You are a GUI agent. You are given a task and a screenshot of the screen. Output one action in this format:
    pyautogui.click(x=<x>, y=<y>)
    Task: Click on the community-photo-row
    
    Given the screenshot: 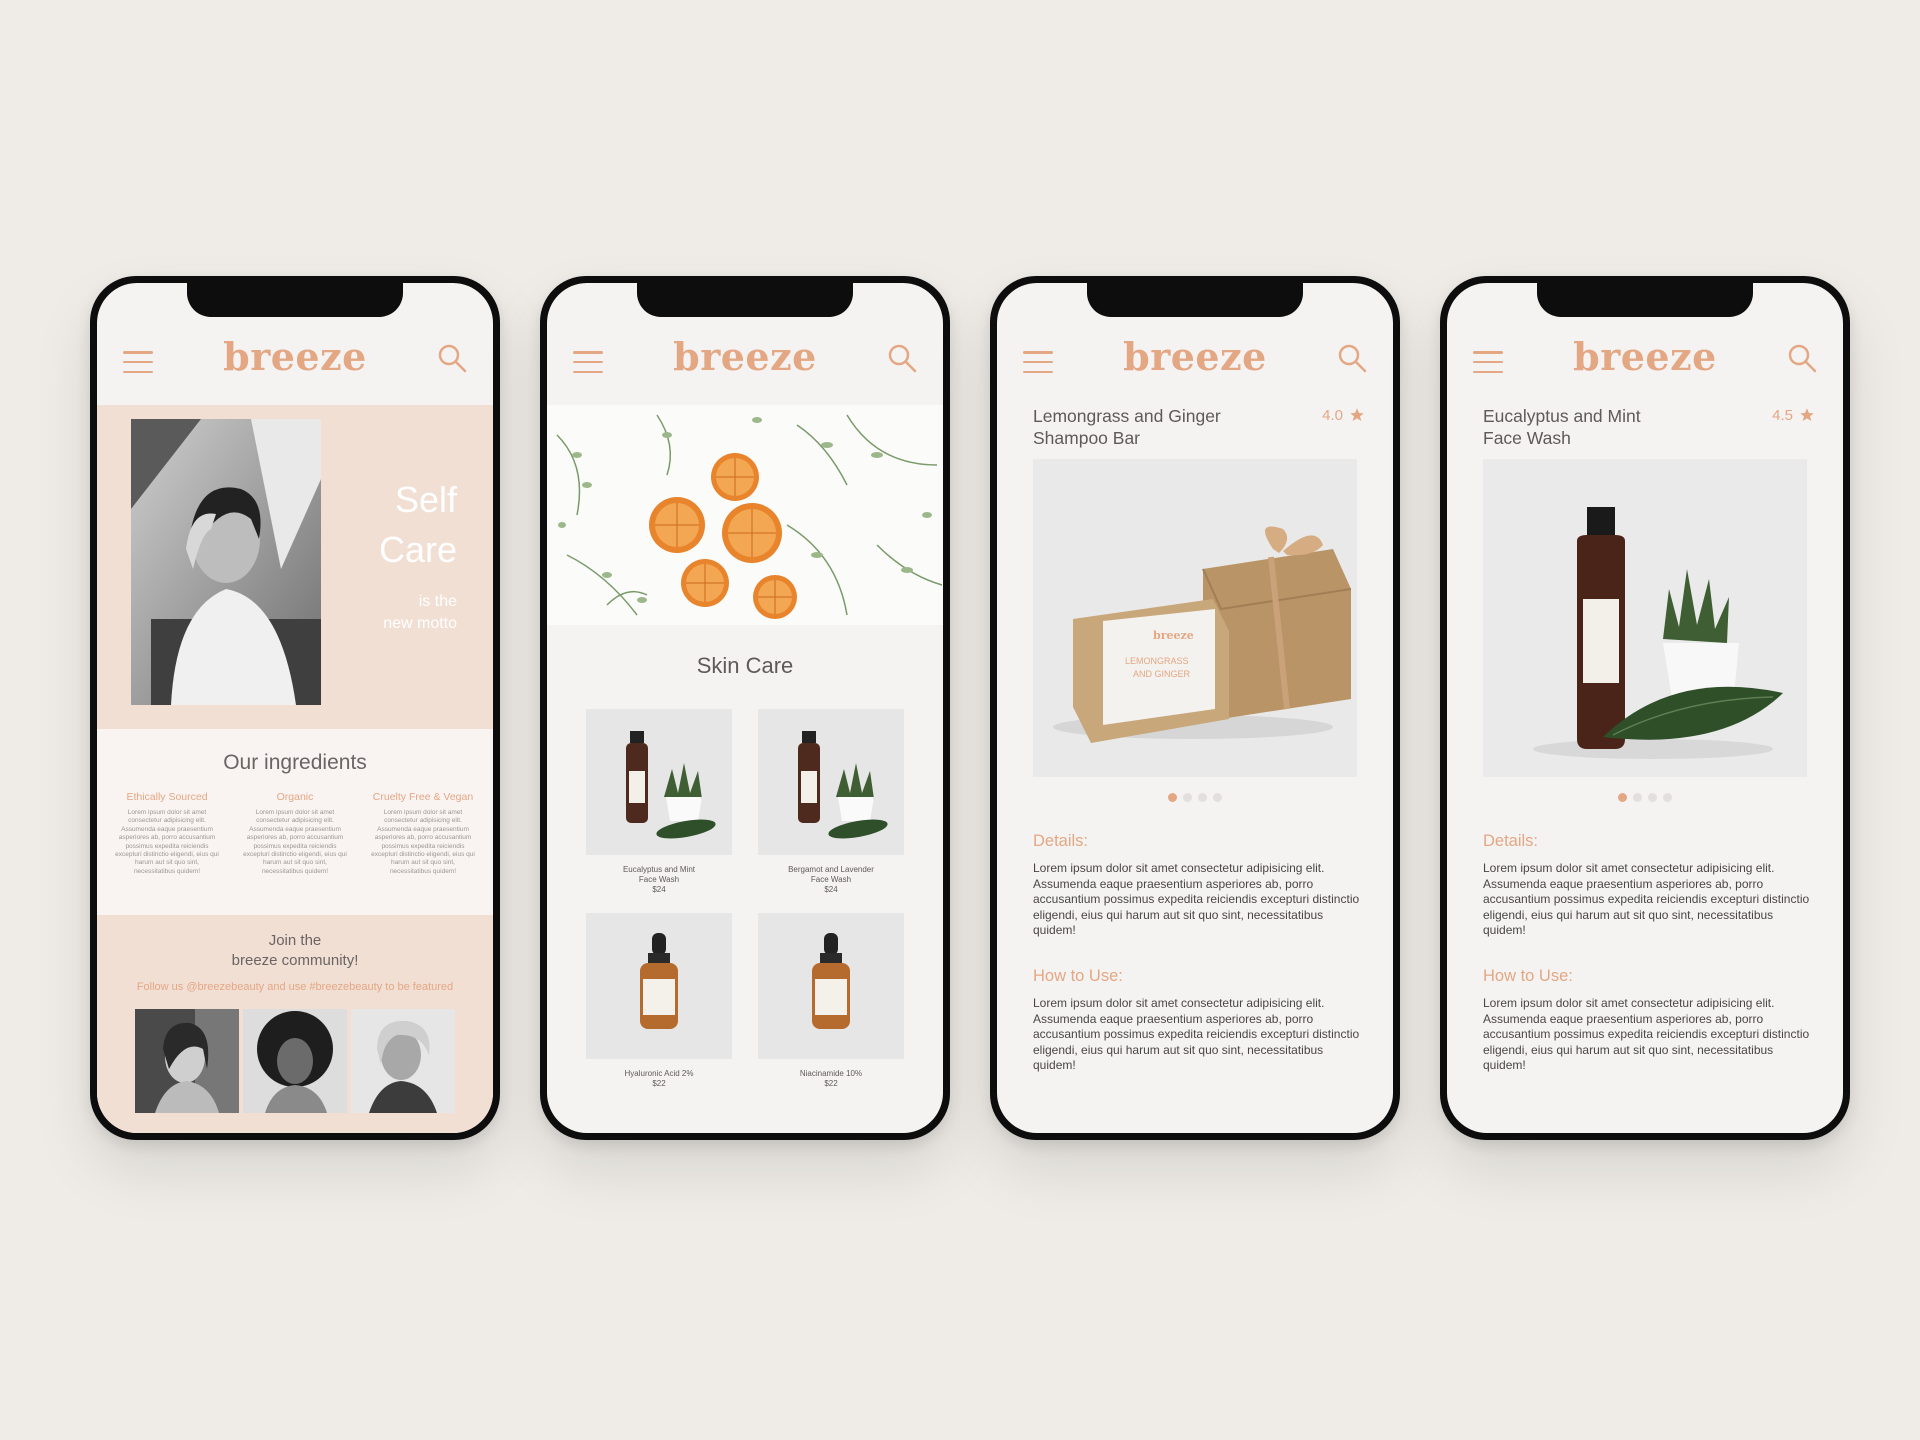 What is the action you would take?
    pyautogui.click(x=295, y=1061)
    